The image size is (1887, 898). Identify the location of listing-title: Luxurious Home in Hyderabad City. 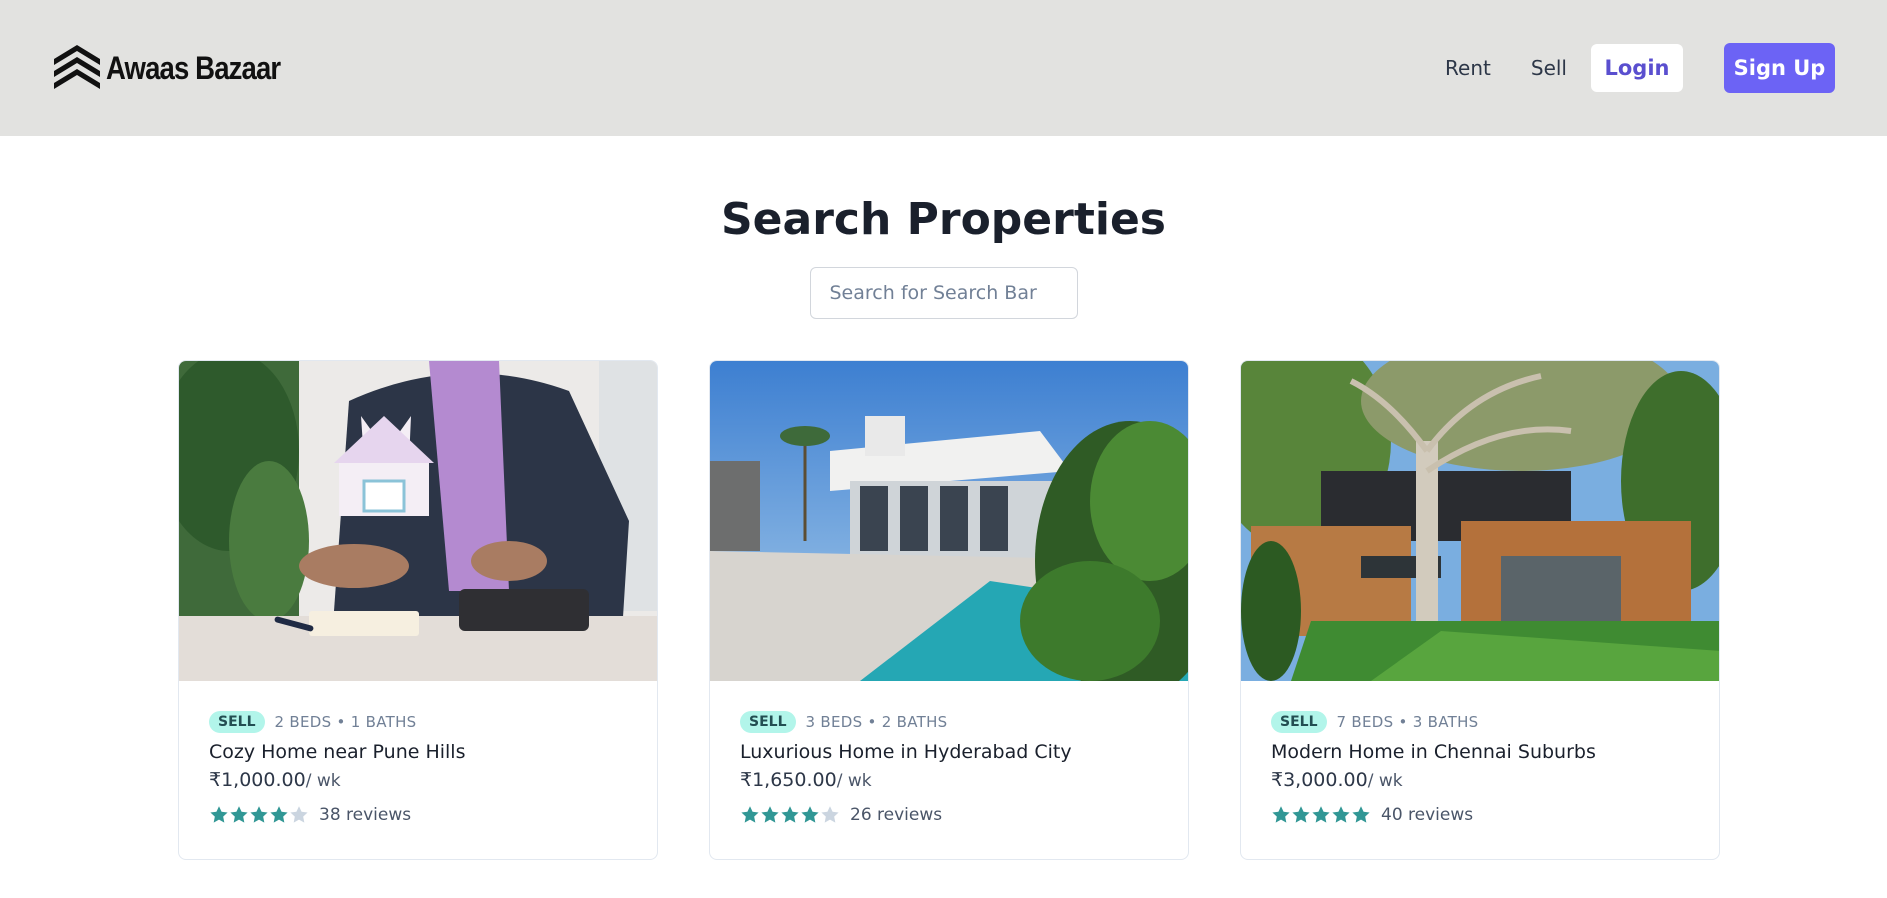
(949, 752).